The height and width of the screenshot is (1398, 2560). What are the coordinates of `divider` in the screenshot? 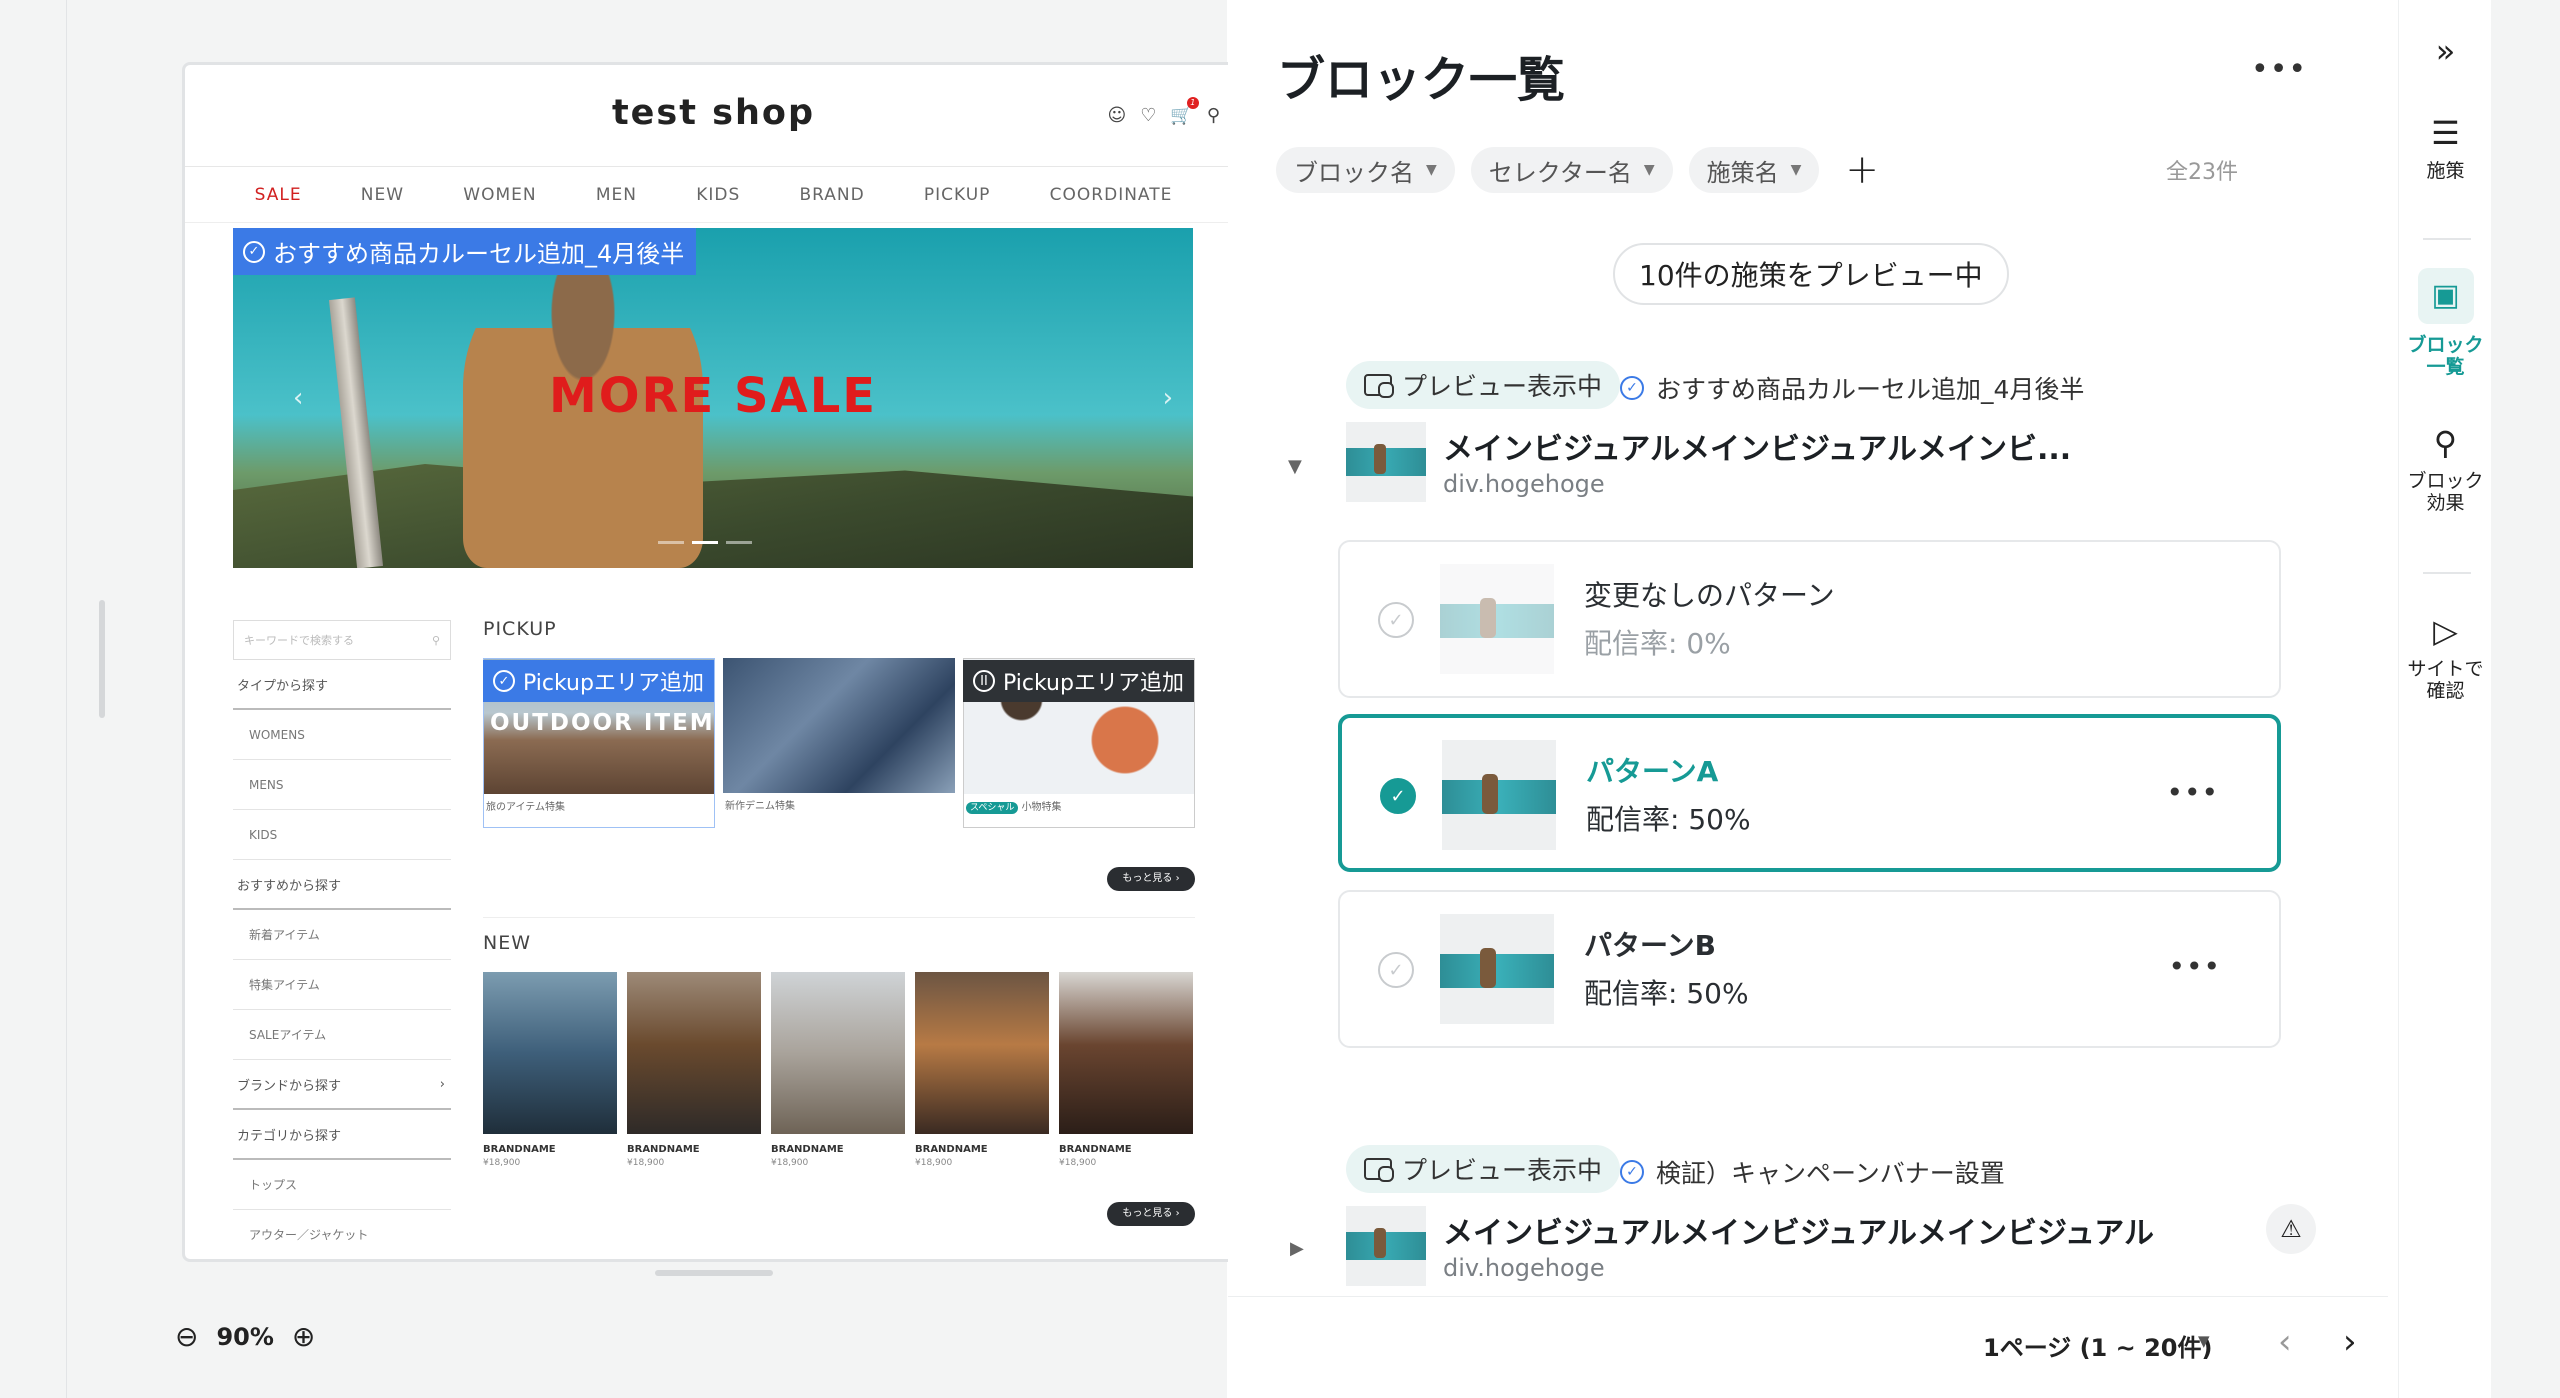 It's located at (839, 917).